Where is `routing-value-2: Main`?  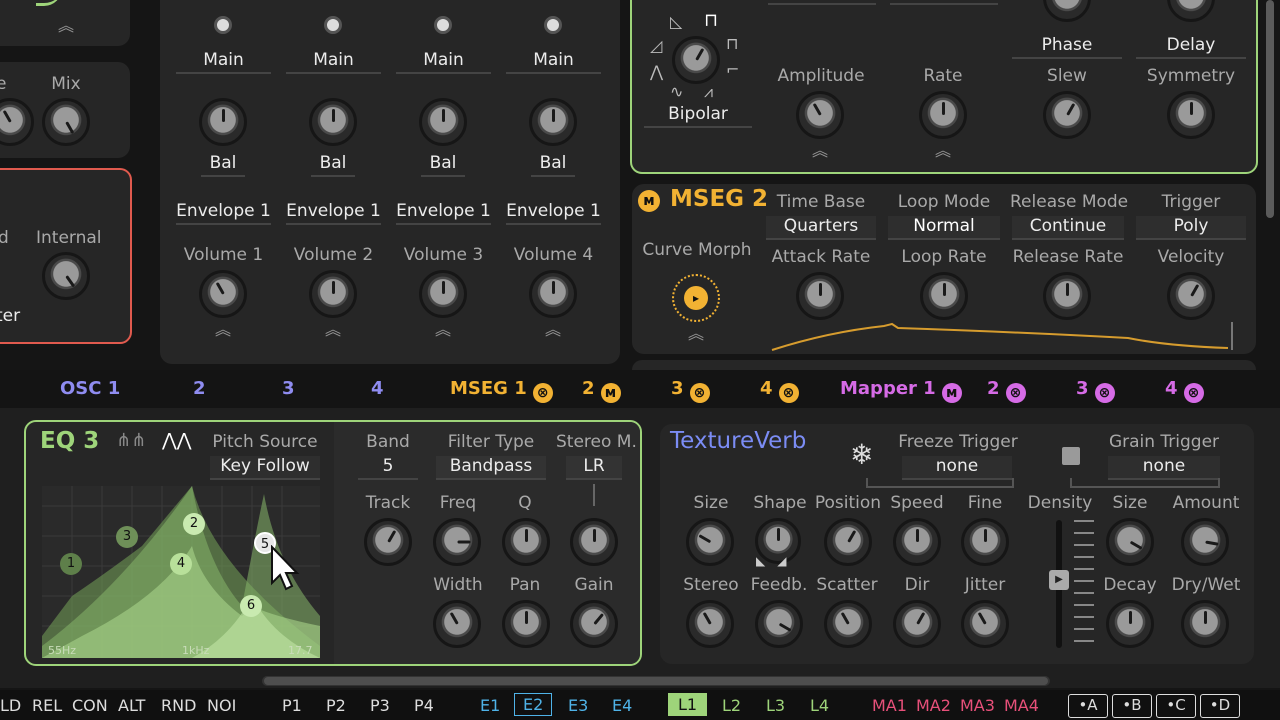 routing-value-2: Main is located at coordinates (333, 62).